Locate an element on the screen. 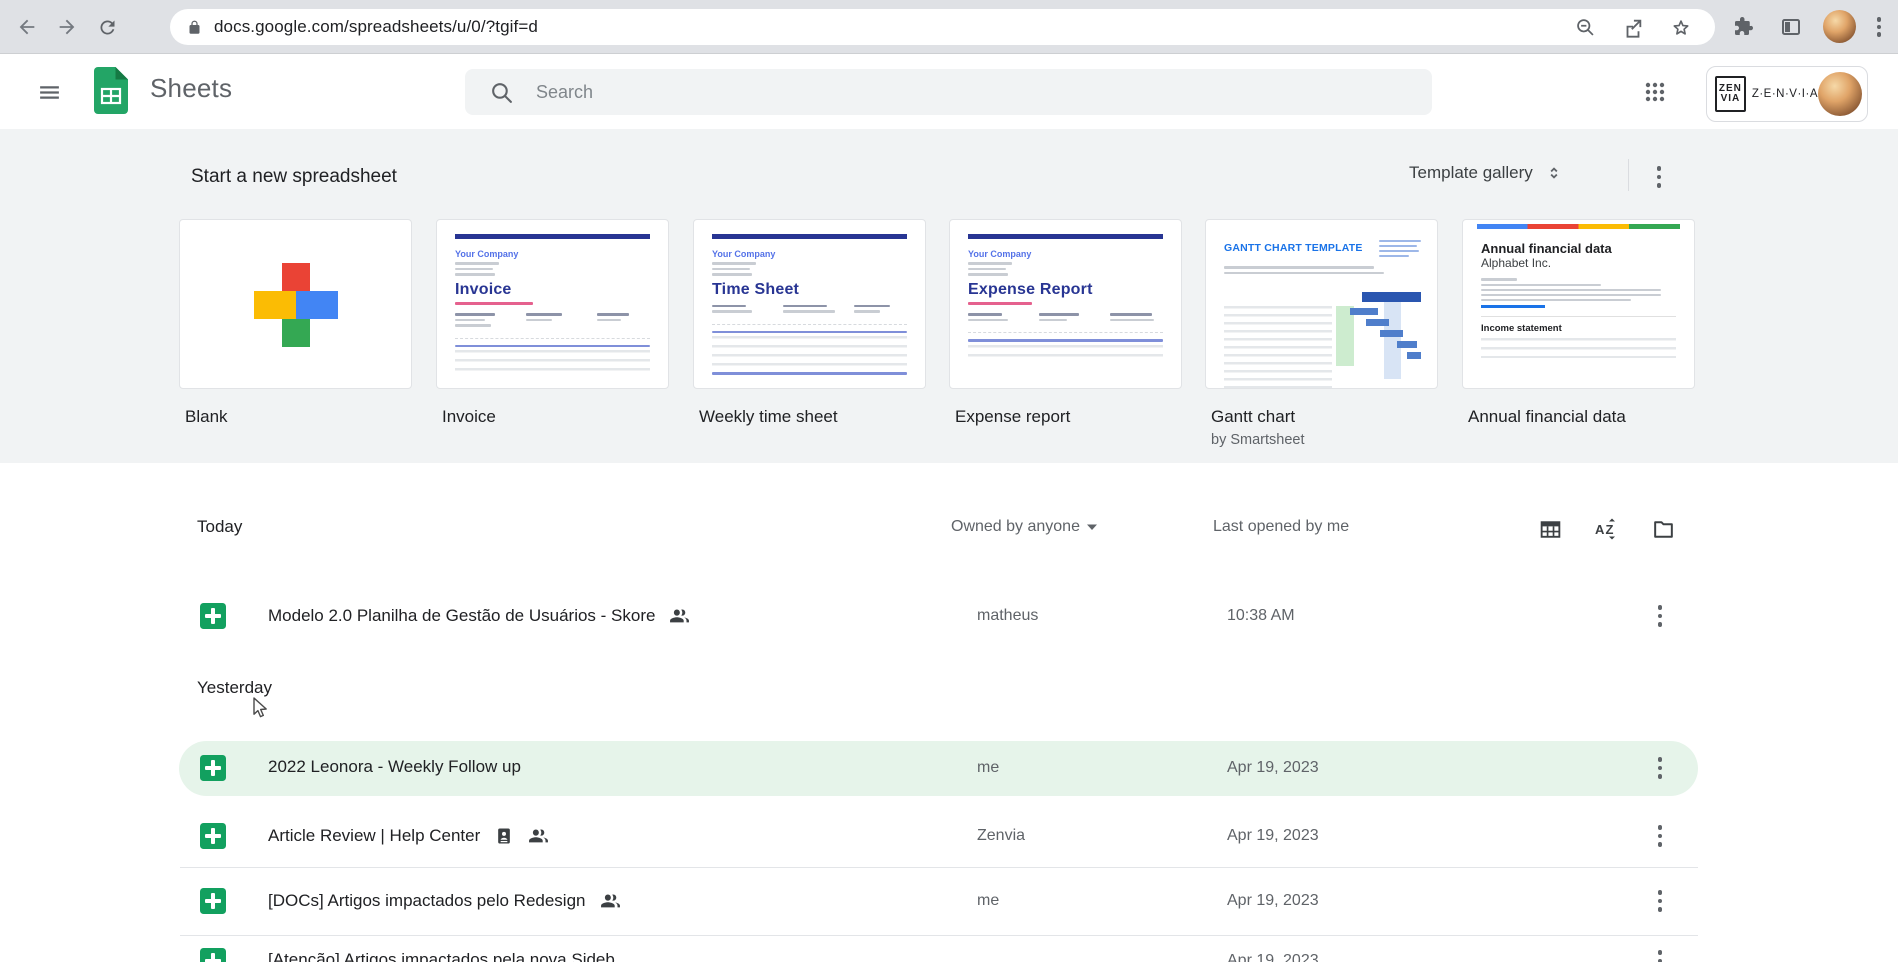 The height and width of the screenshot is (962, 1898). shared-people-icon is located at coordinates (610, 901).